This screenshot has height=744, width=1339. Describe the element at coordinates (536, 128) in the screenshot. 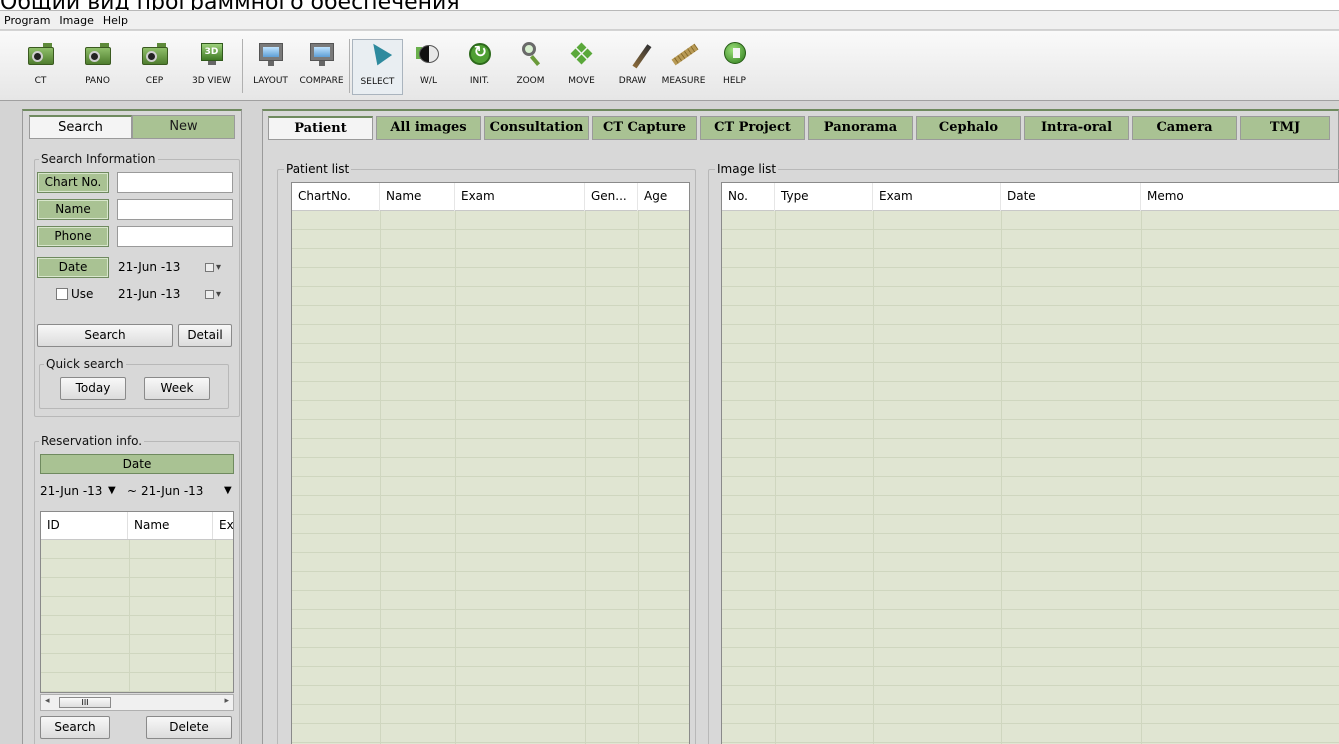

I see `tab-consultation: Consultation` at that location.